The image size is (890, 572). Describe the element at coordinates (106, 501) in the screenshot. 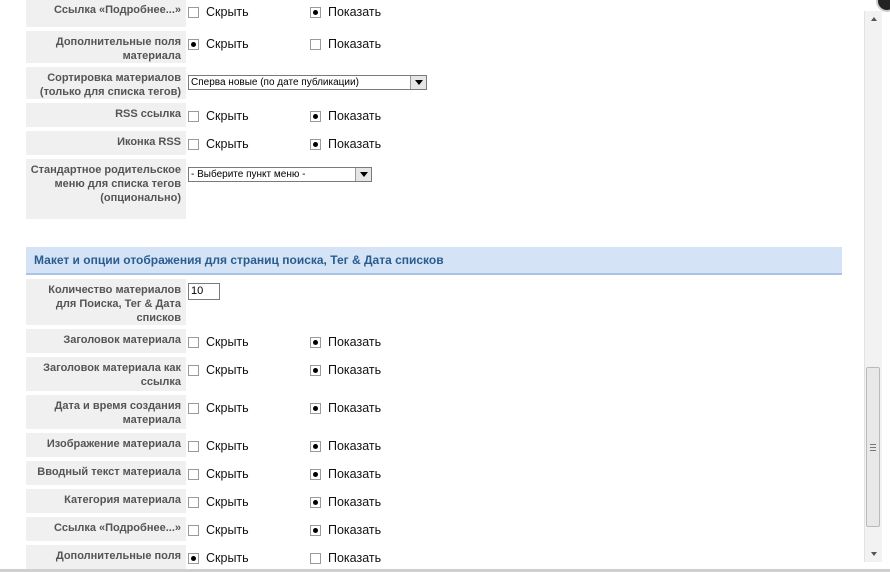

I see `field-label: Категория материала` at that location.